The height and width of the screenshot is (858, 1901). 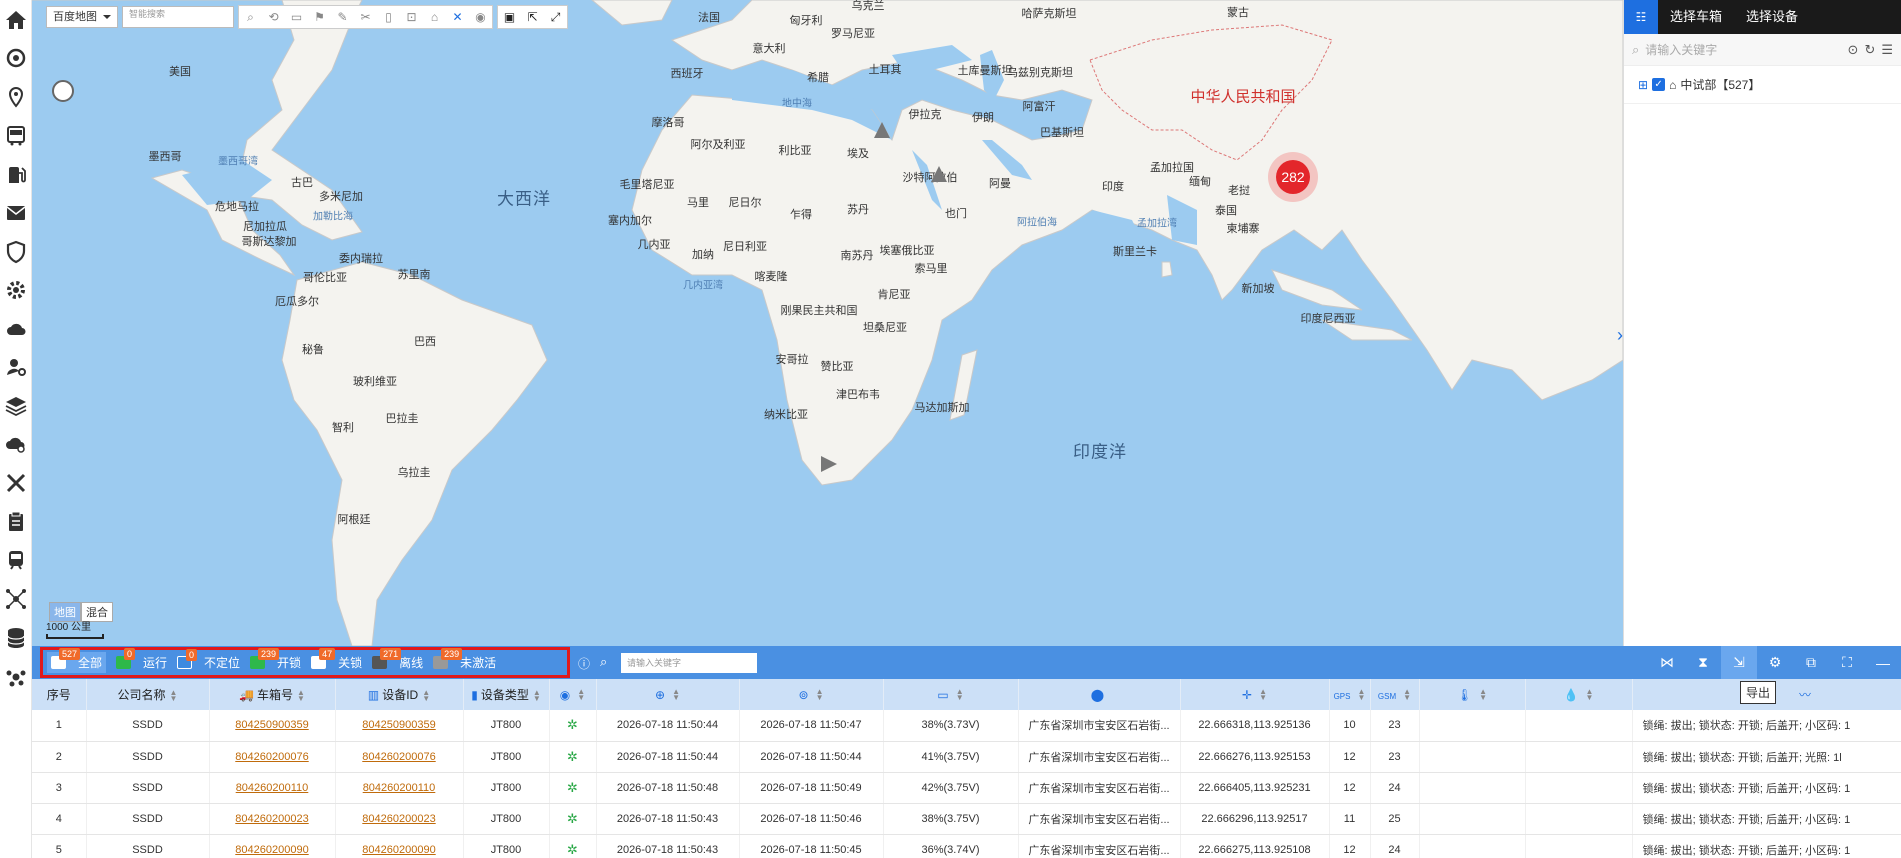 I want to click on col-company: 公司名称 ▲ ▼, so click(x=148, y=694).